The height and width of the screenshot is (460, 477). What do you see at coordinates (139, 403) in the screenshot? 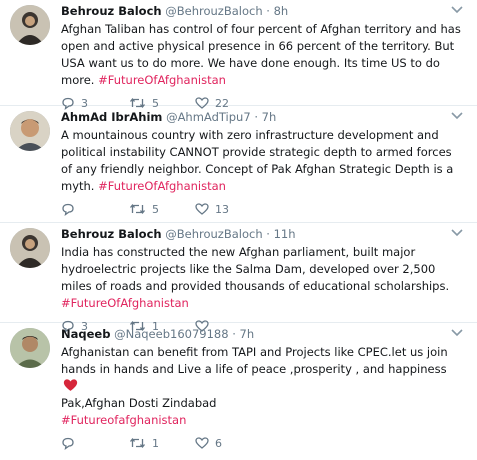
I see `tweet-text-line2: Pak,Afghan Dosti Zindabad` at bounding box center [139, 403].